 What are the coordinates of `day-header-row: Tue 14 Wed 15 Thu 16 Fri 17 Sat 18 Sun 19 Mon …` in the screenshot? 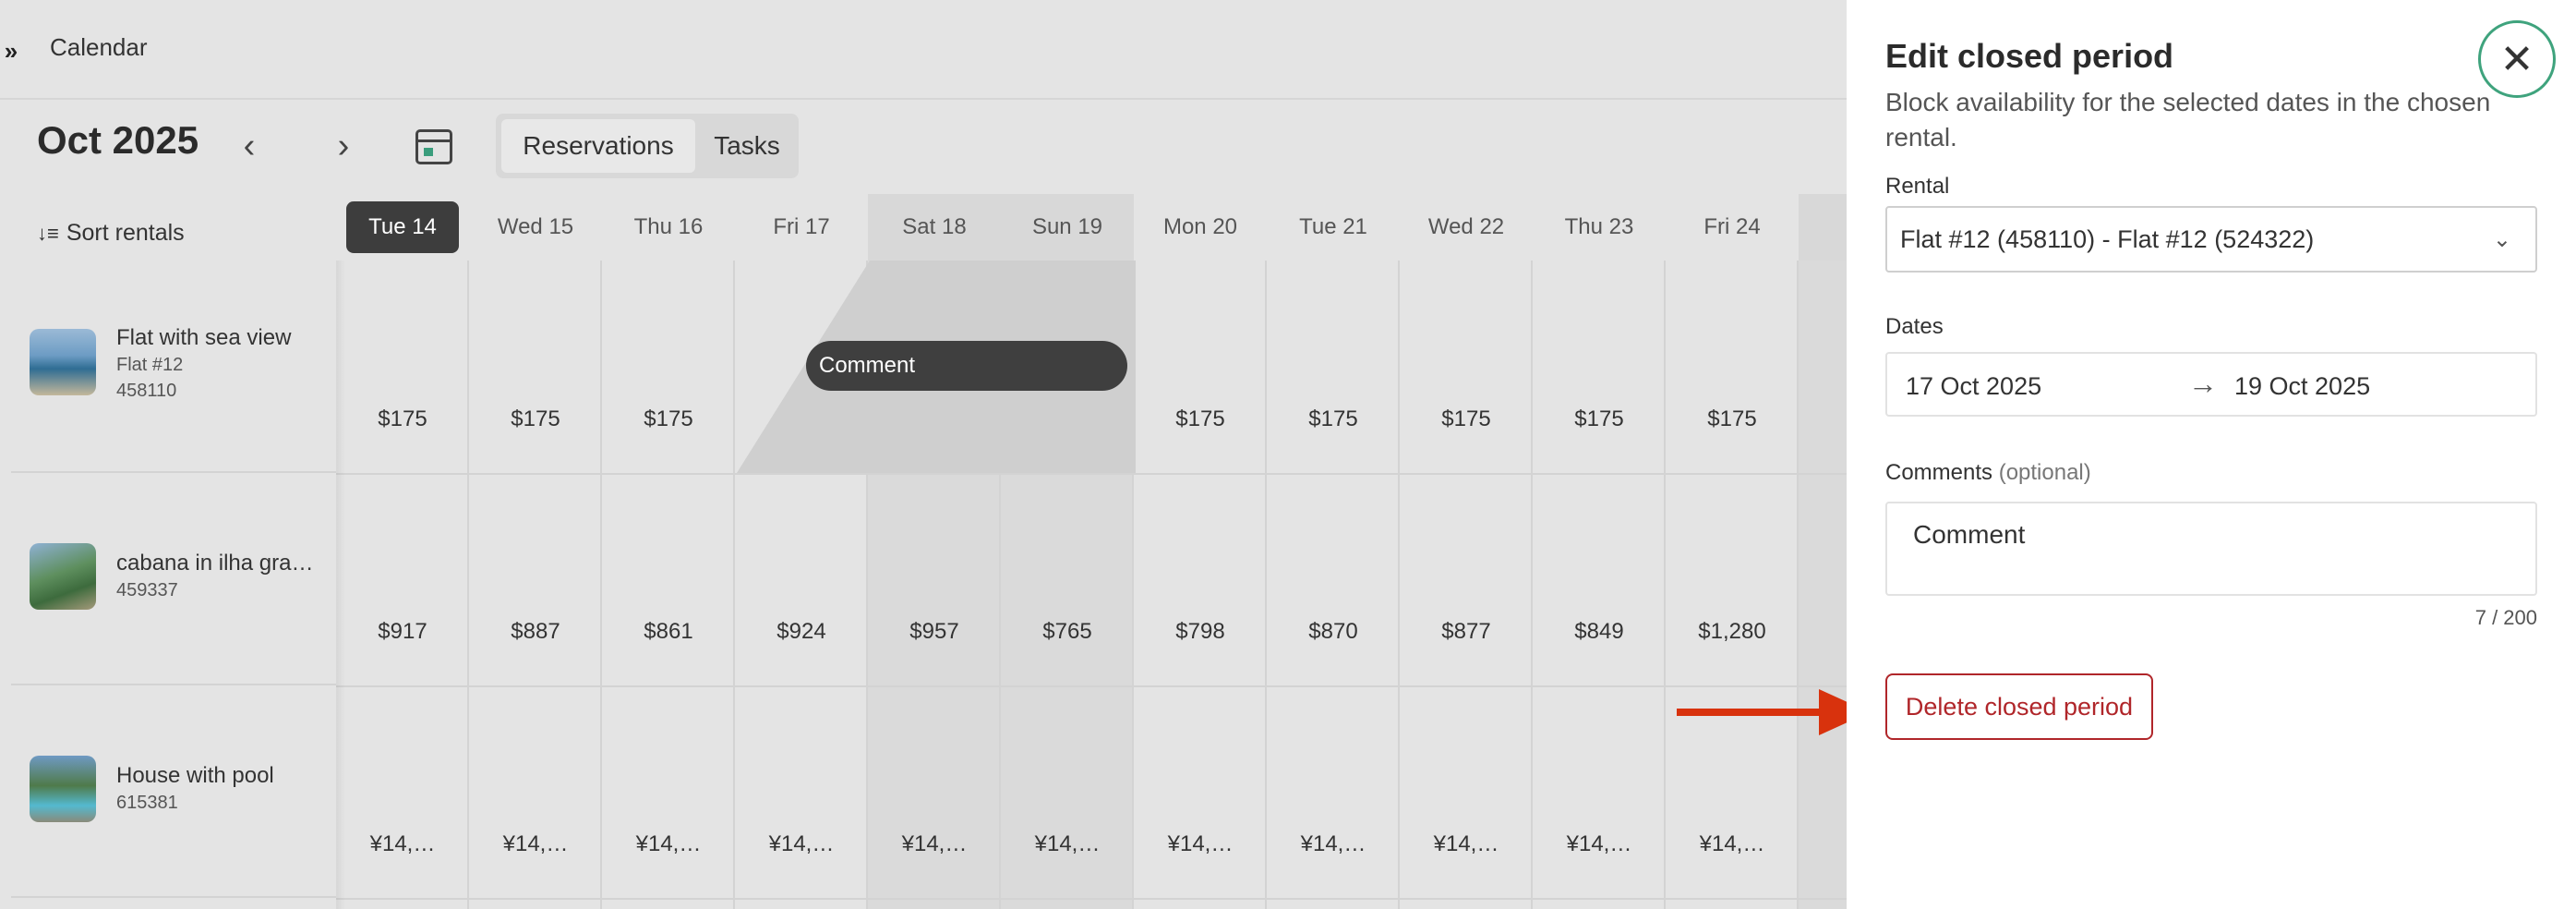 It's located at (1091, 227).